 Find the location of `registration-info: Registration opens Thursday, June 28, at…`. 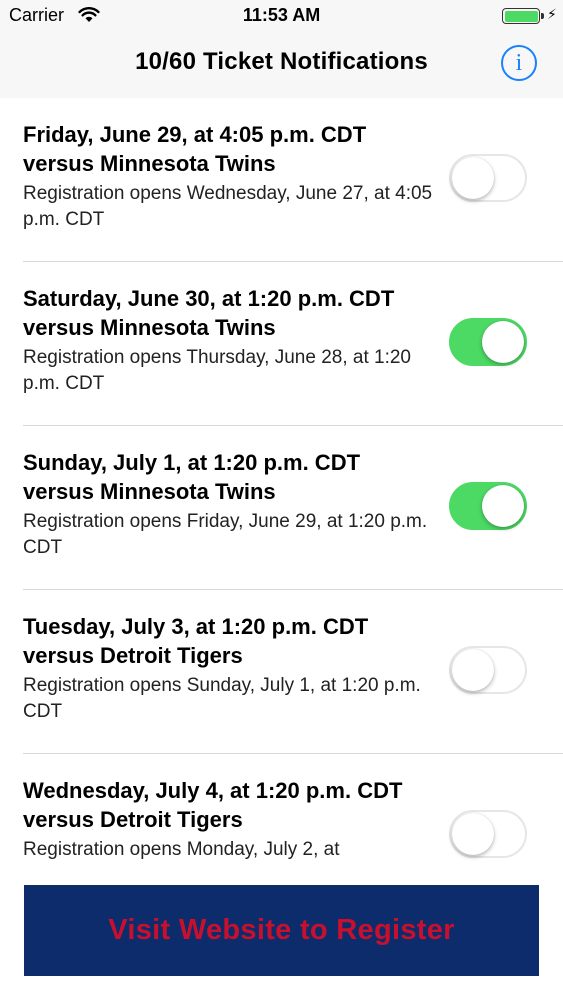

registration-info: Registration opens Thursday, June 28, at… is located at coordinates (217, 370).